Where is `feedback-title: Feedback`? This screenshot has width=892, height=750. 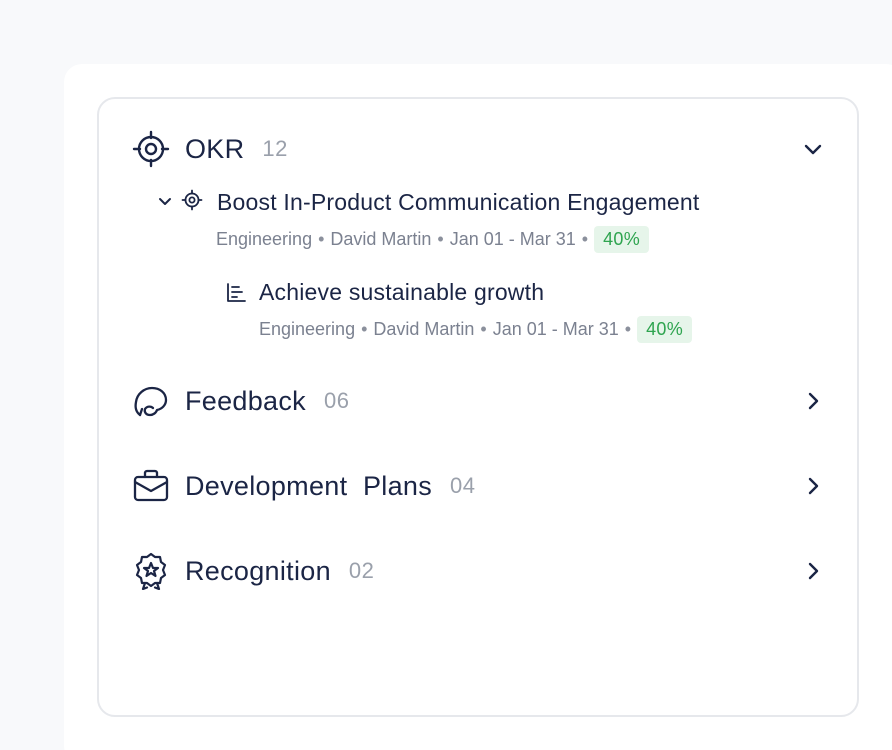 feedback-title: Feedback is located at coordinates (245, 400).